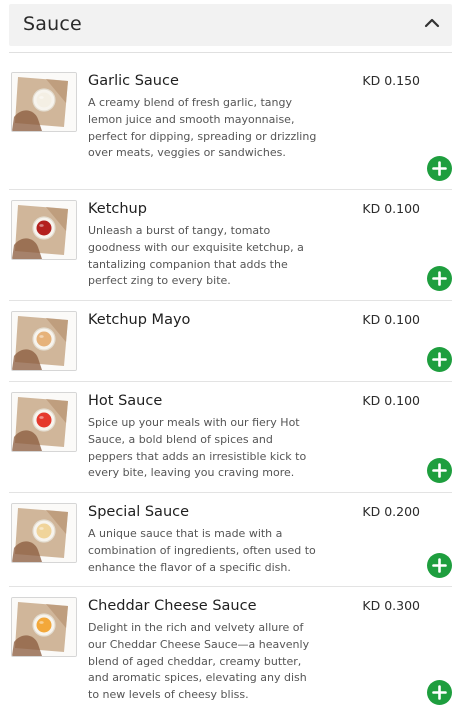 The image size is (467, 721). What do you see at coordinates (230, 52) in the screenshot?
I see `header-divider` at bounding box center [230, 52].